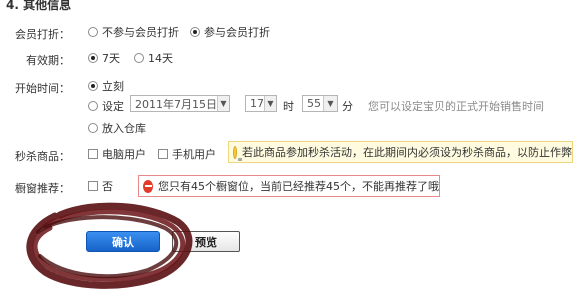 This screenshot has height=290, width=573. I want to click on flash-sale-tip-text: 若此商品参加秒杀活动，在此期间内必须设为秒杀商品，以防止作弊, so click(407, 152).